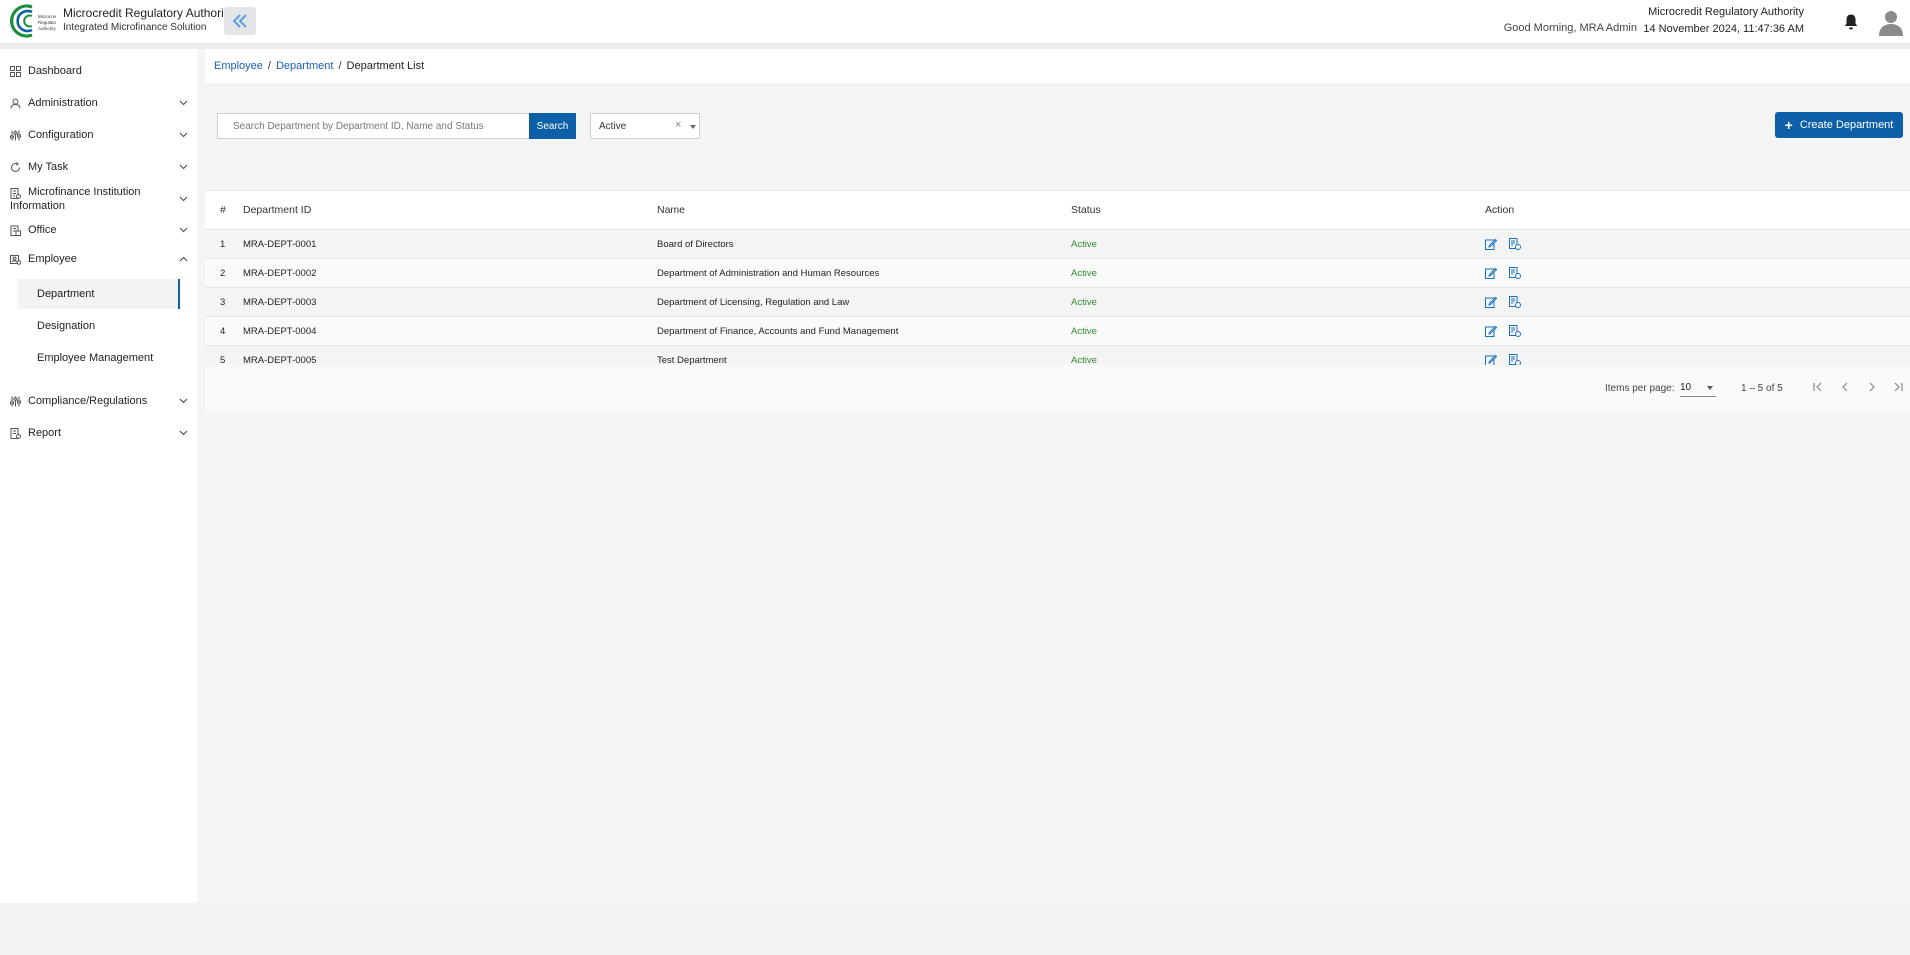 The width and height of the screenshot is (1910, 955). I want to click on collapse-sidebar-button, so click(240, 21).